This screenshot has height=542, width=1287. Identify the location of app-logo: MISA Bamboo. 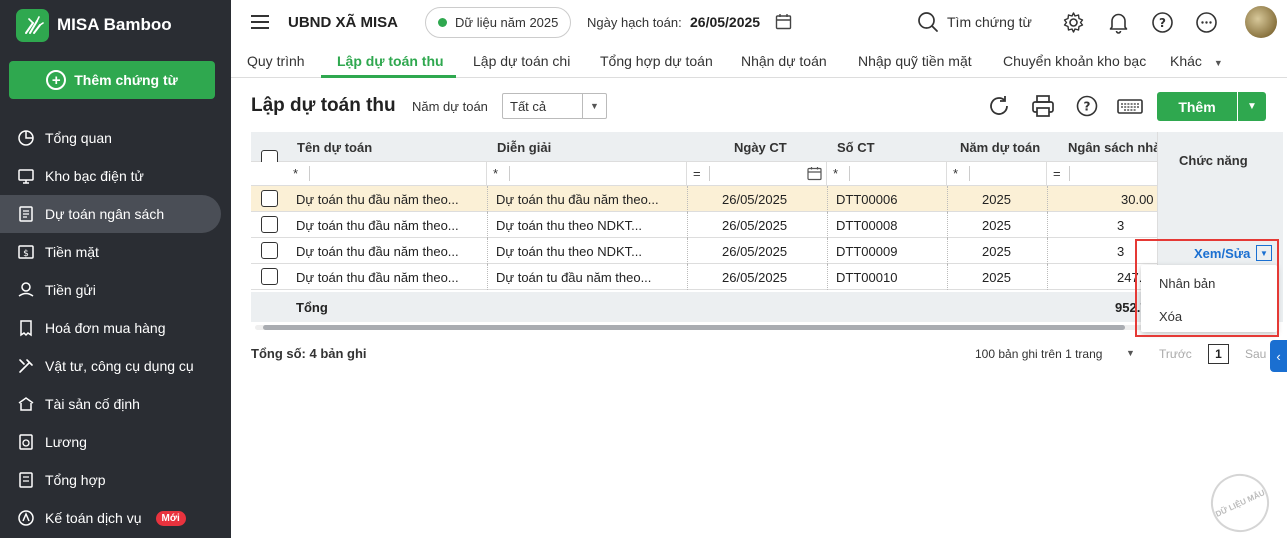
(94, 25).